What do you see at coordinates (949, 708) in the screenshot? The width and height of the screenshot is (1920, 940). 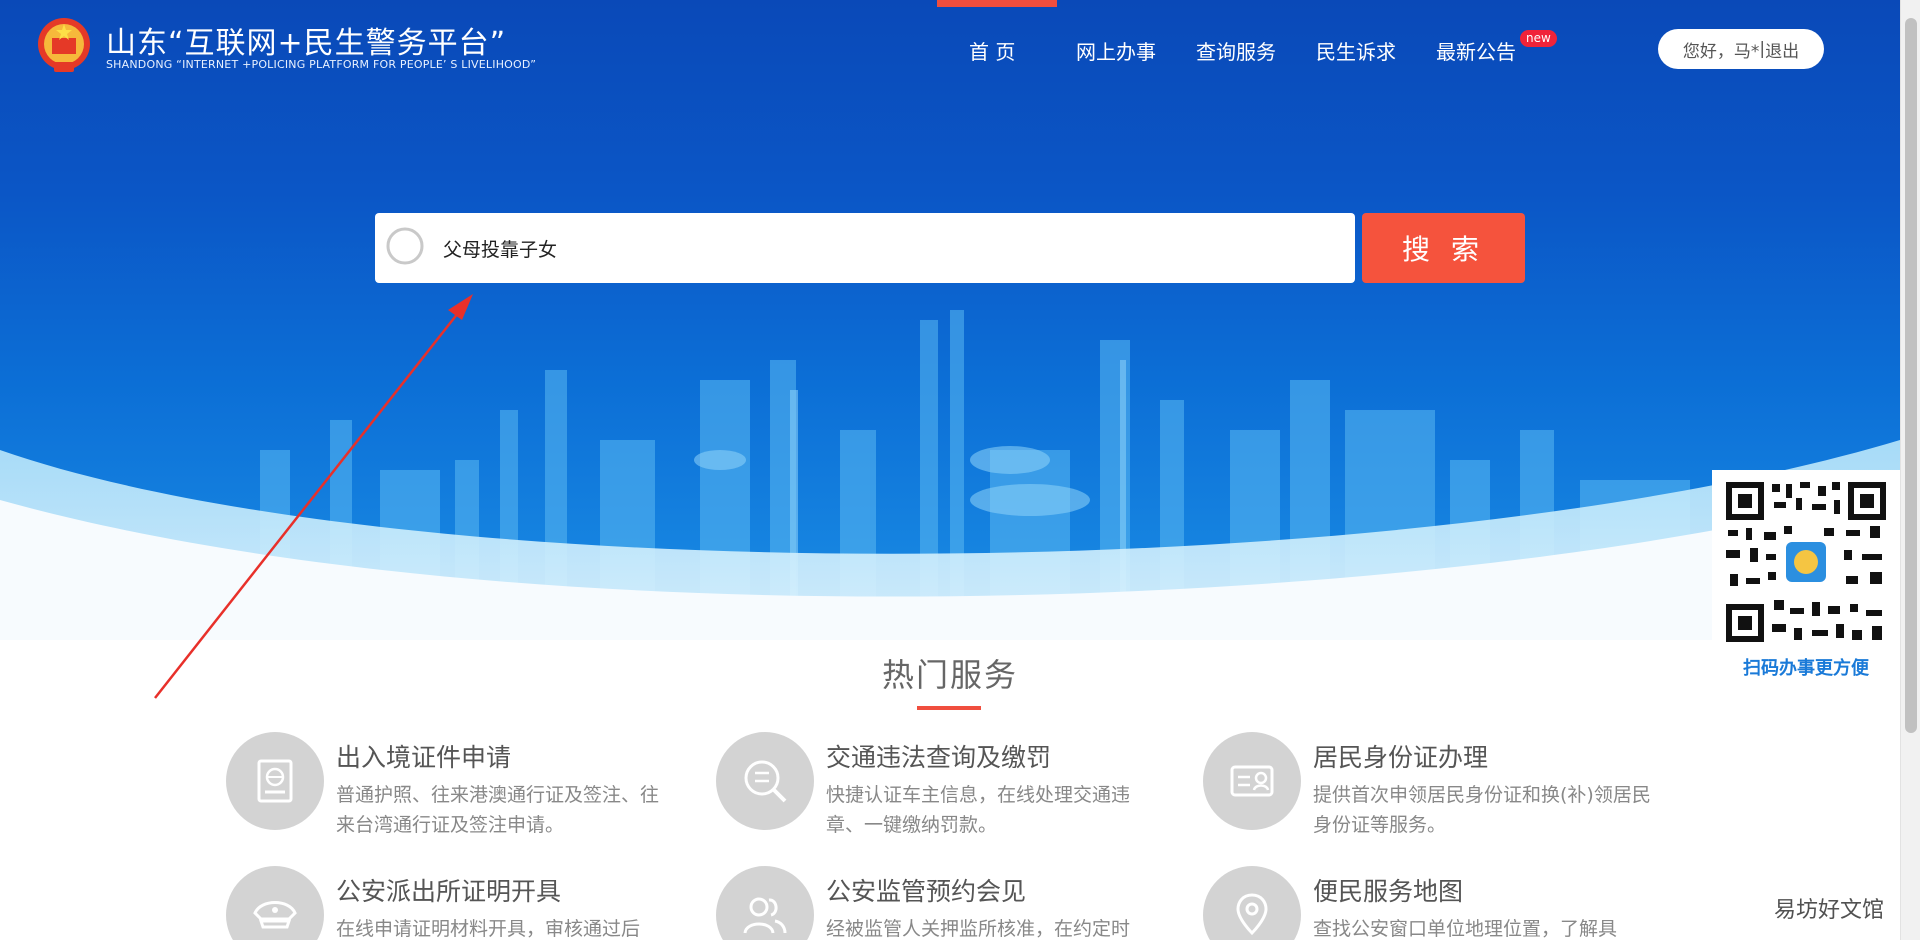 I see `hot-services-underline` at bounding box center [949, 708].